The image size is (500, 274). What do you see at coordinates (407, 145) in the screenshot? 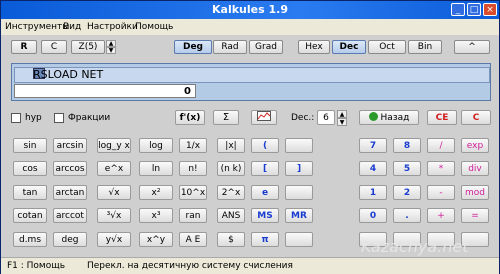
I see `key-8-button: 8` at bounding box center [407, 145].